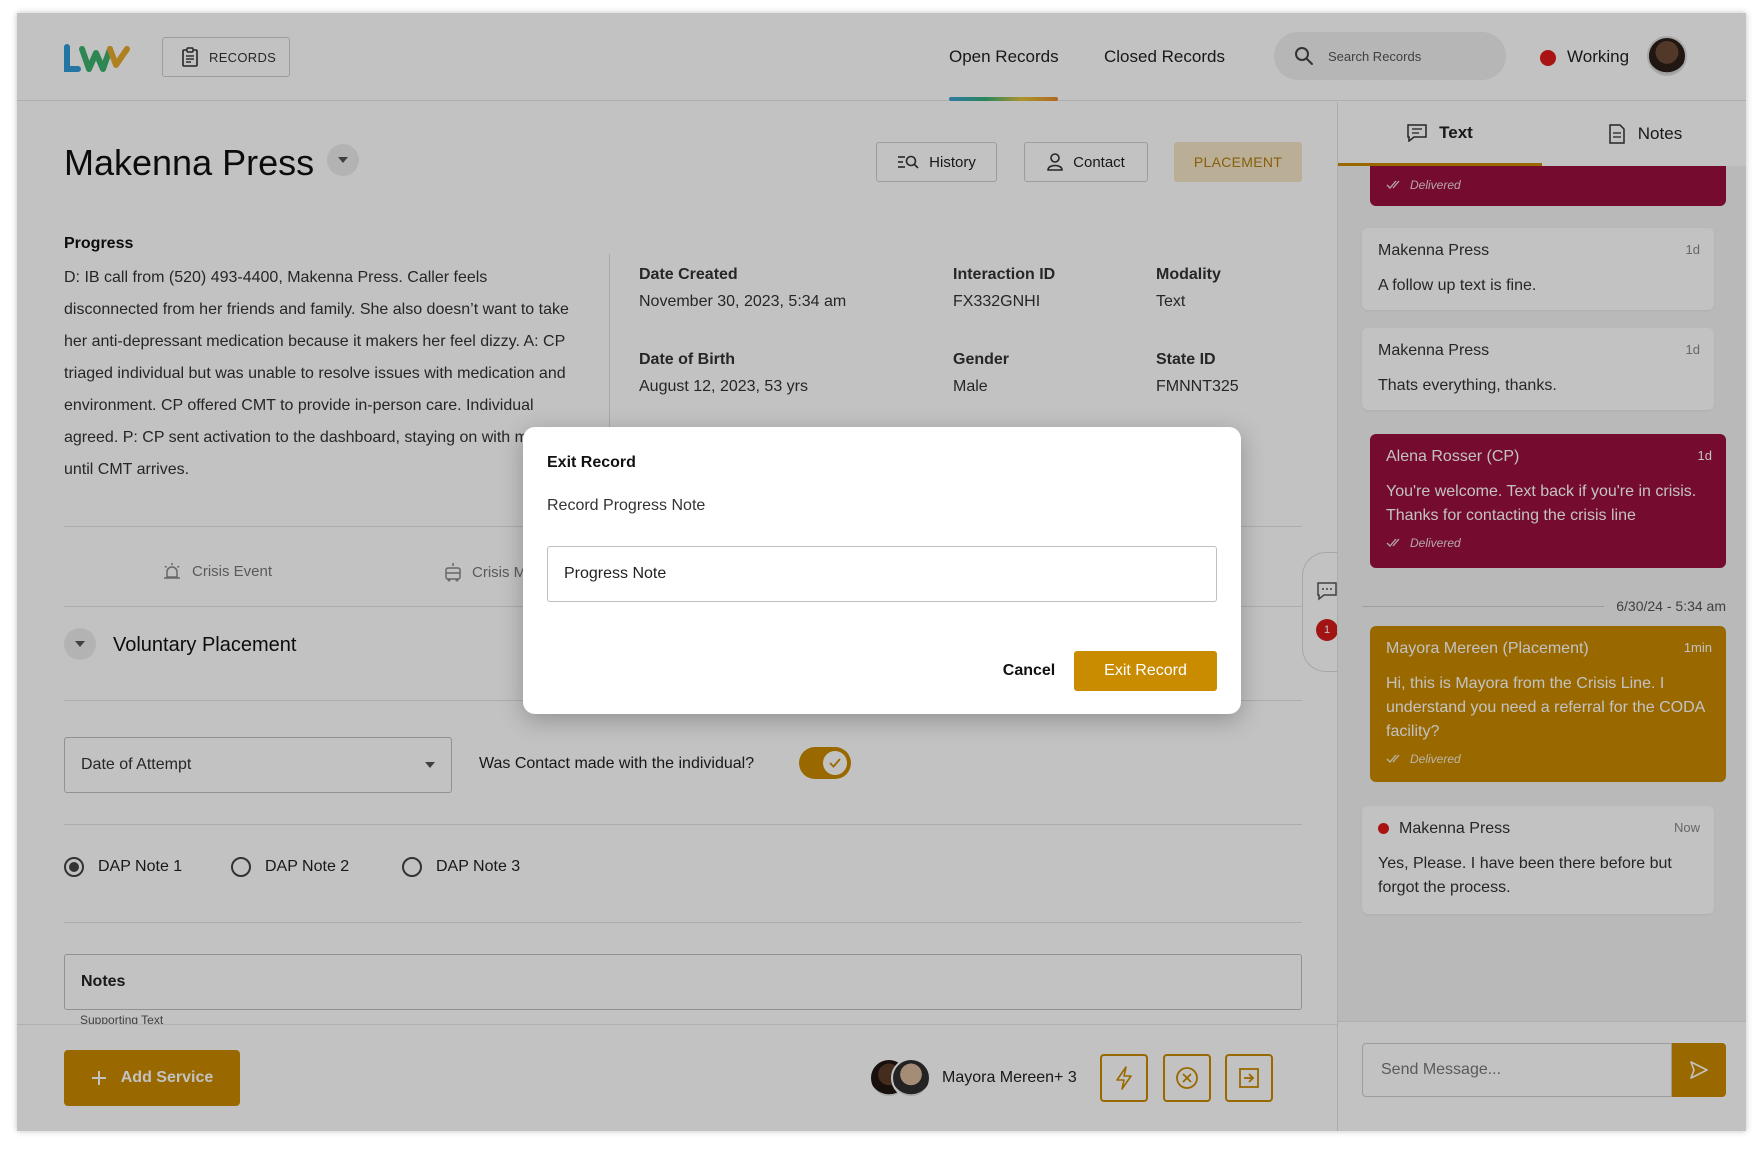 Image resolution: width=1762 pixels, height=1151 pixels. What do you see at coordinates (591, 462) in the screenshot?
I see `dialog-title: Exit Record` at bounding box center [591, 462].